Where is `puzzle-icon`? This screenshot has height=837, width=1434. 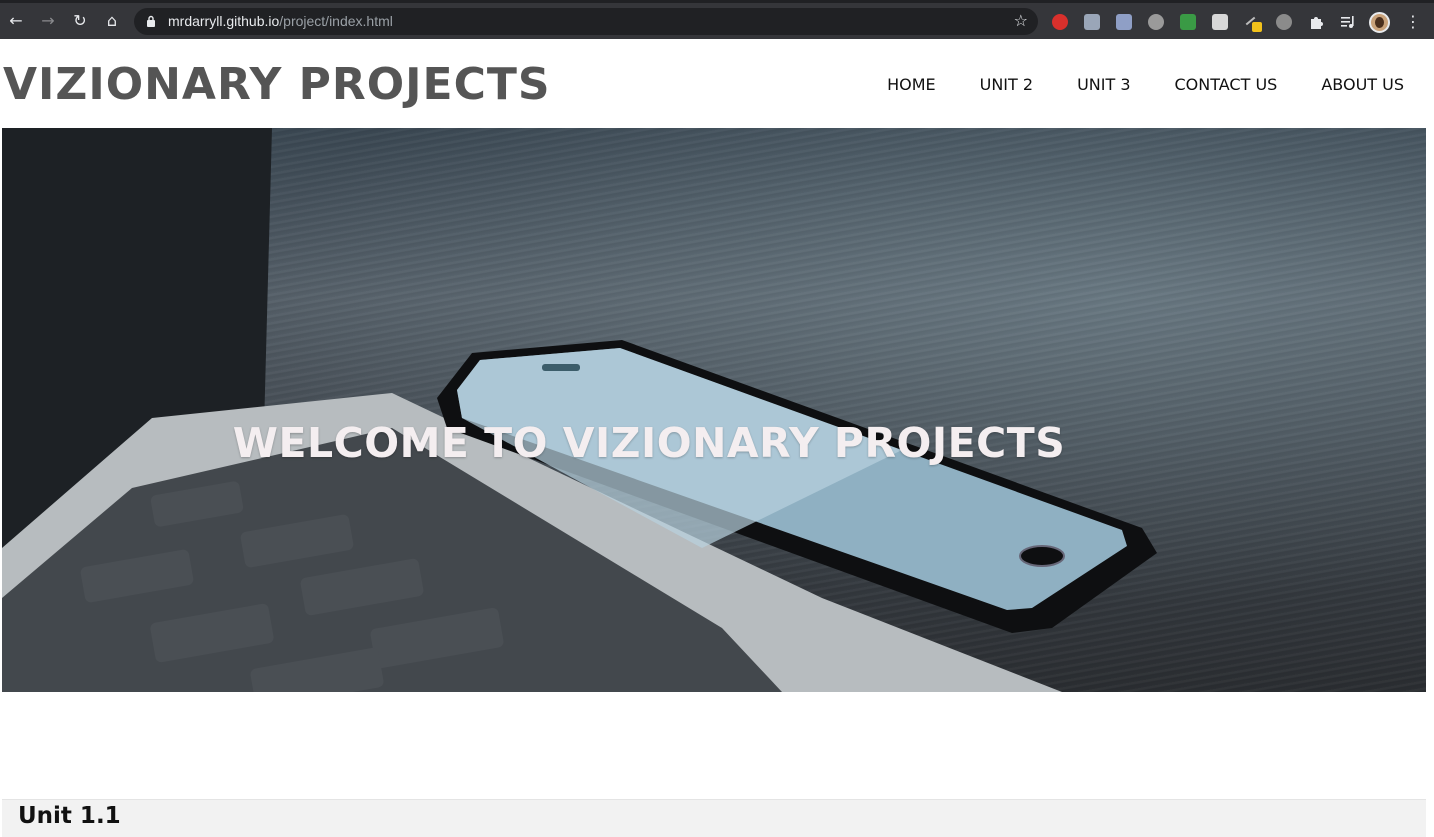 puzzle-icon is located at coordinates (1316, 22).